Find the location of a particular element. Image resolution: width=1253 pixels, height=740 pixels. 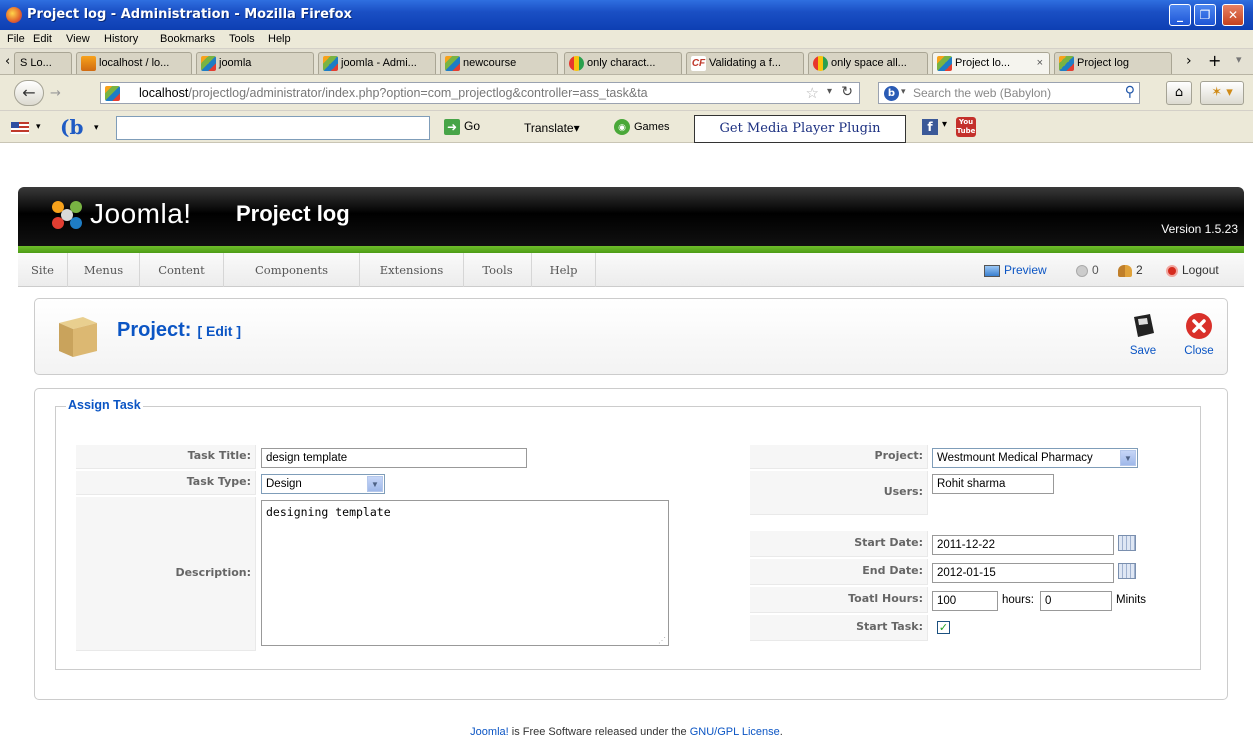

babylon-dropdown-icon: ▾ is located at coordinates (96, 128).